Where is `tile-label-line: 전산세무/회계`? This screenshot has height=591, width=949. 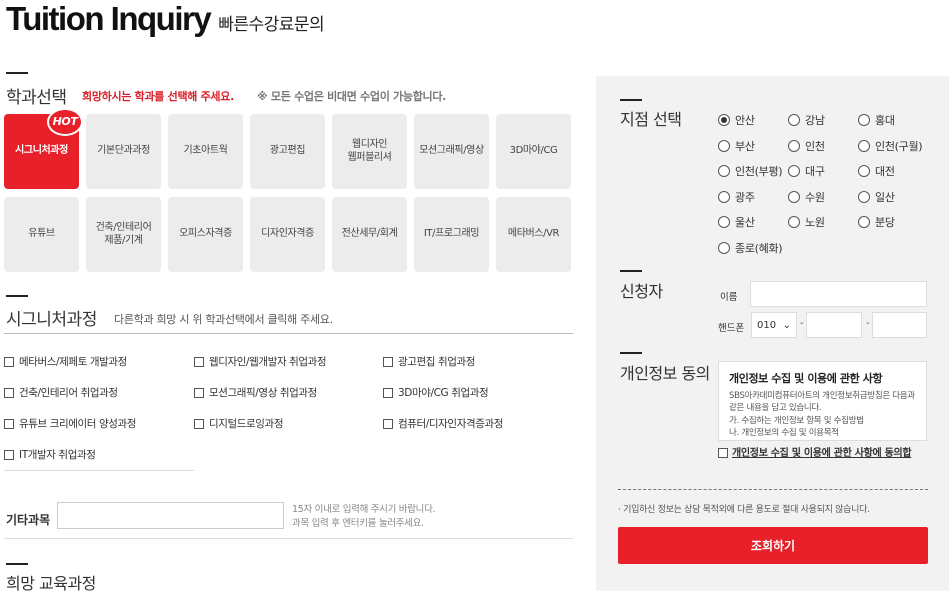
tile-label-line: 전산세무/회계 is located at coordinates (369, 234).